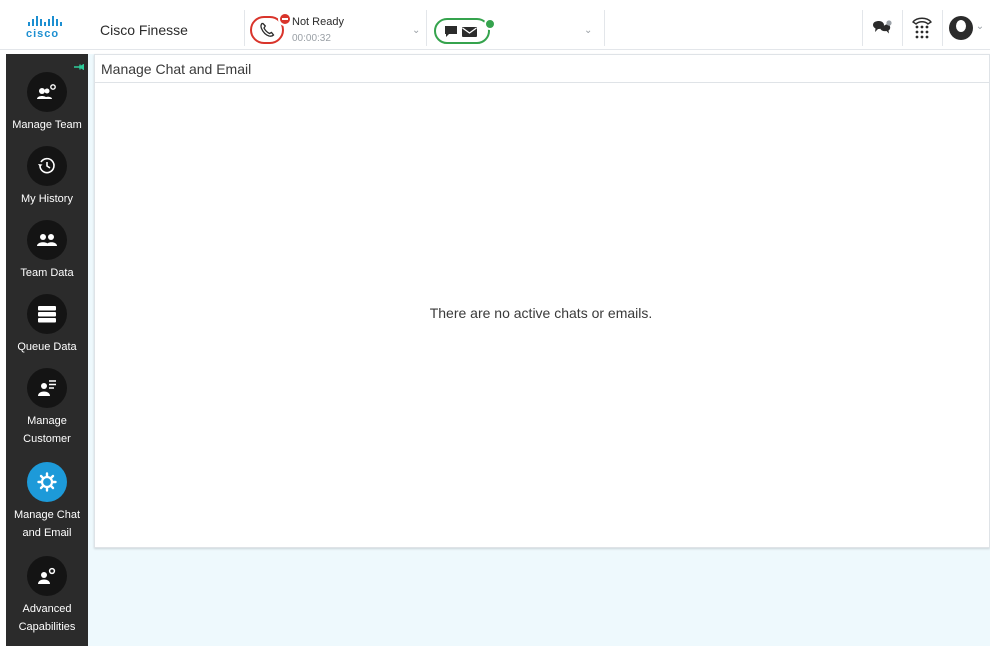  I want to click on sidebar-item-label: Manage Customer, so click(47, 430).